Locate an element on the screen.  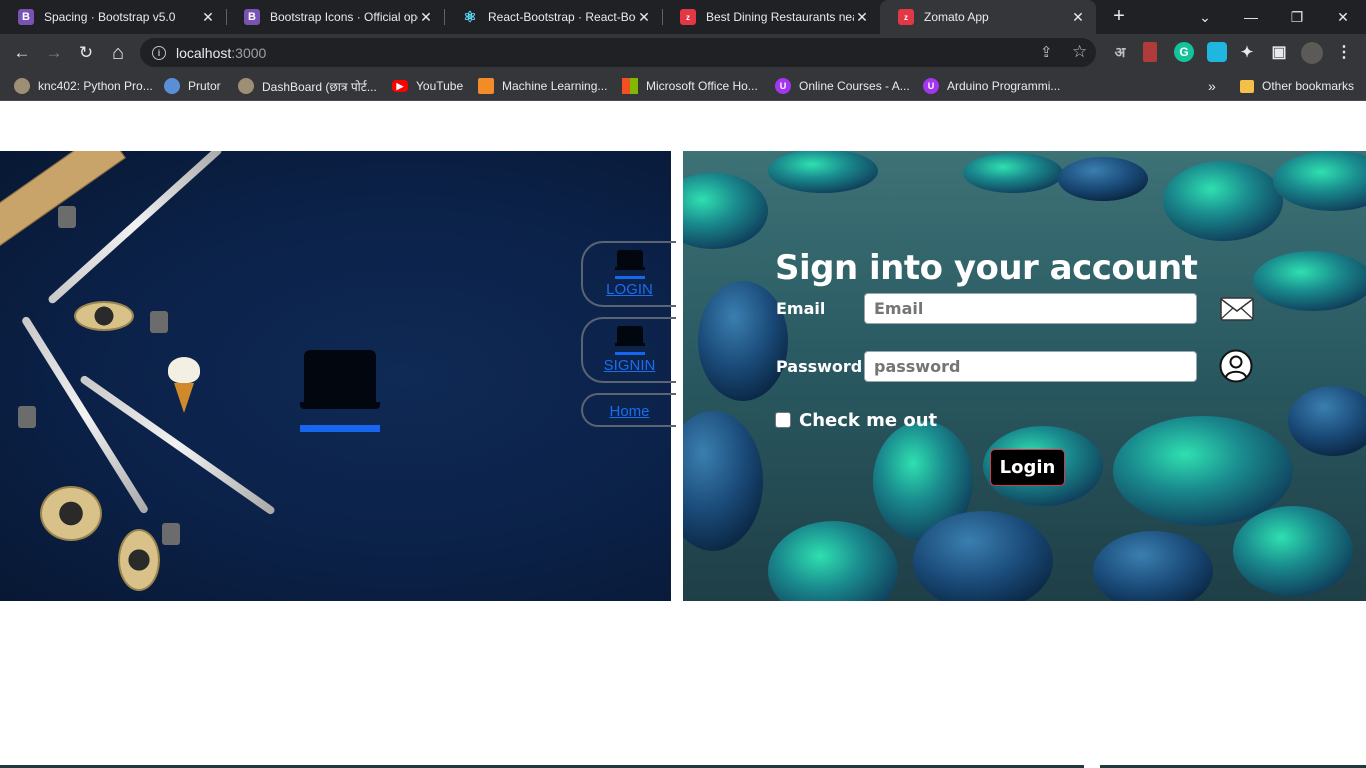
tab-title: React-Bootstrap · React-Boot is located at coordinates (562, 17).